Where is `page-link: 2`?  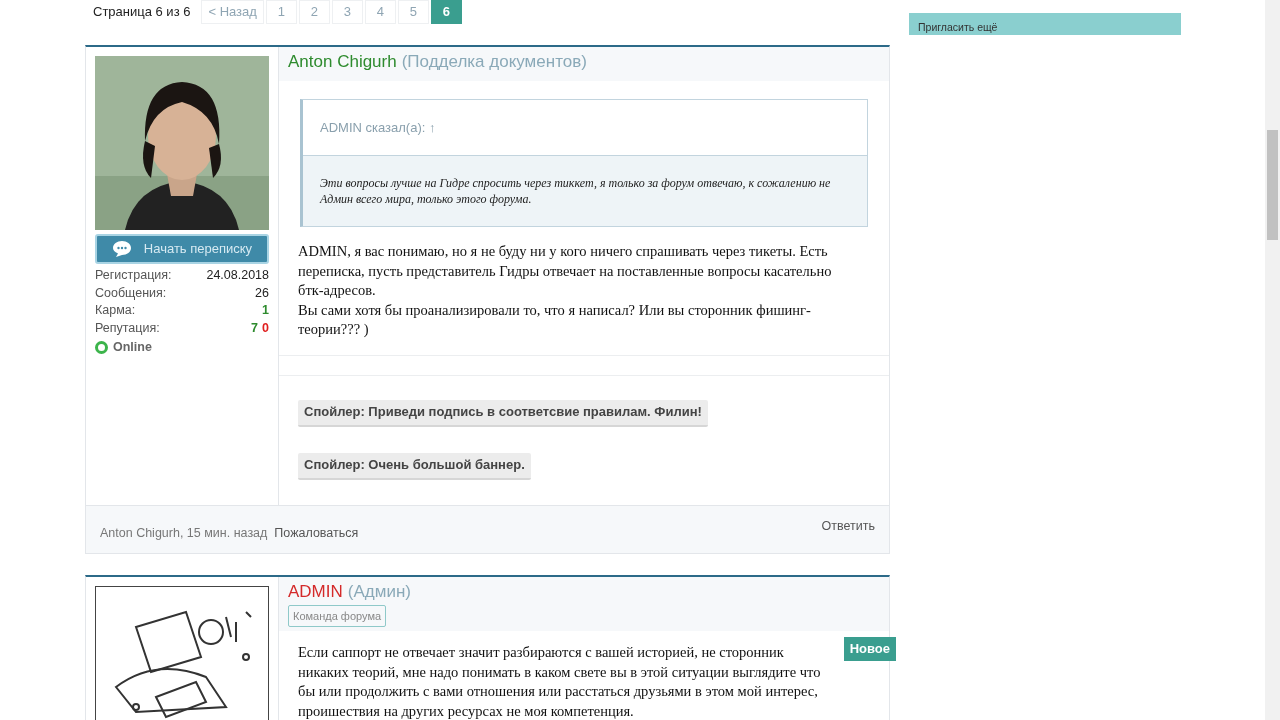 page-link: 2 is located at coordinates (314, 12).